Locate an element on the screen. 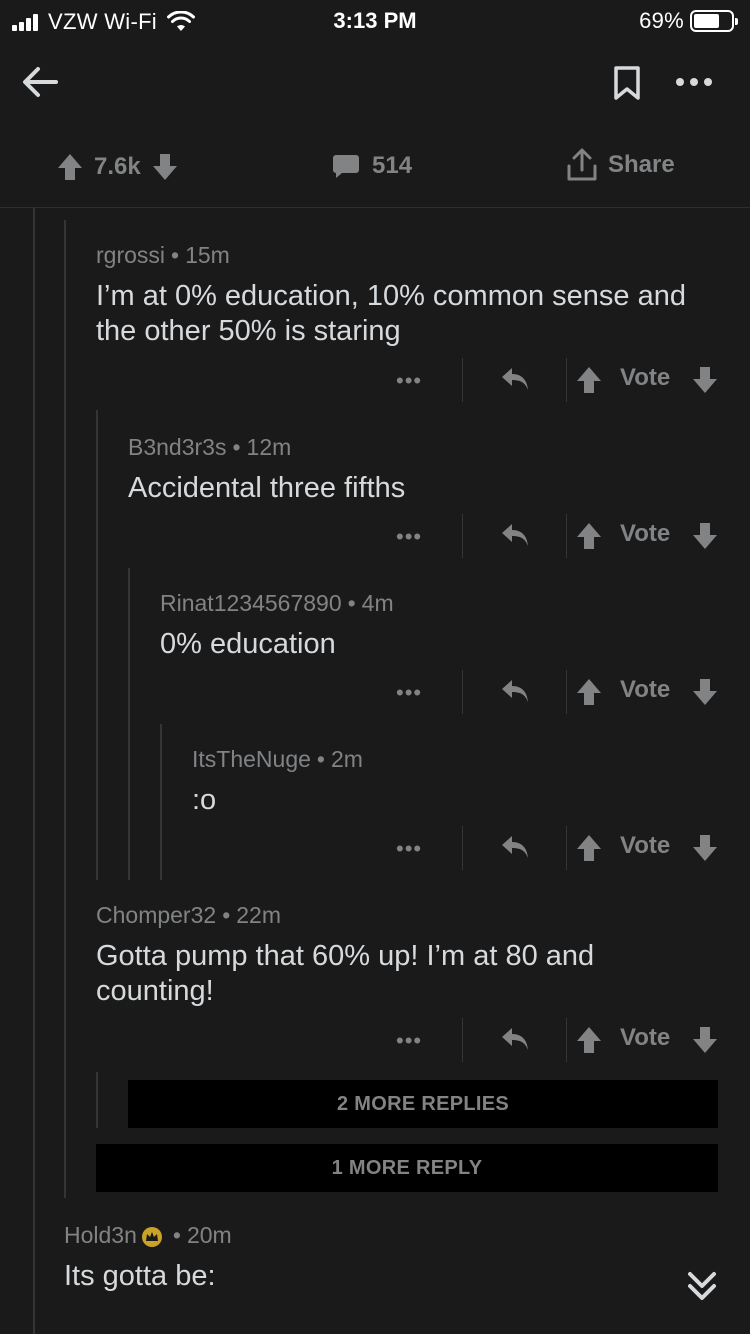 Image resolution: width=750 pixels, height=1334 pixels. comment-meta: rgrossi • 15m is located at coordinates (163, 255).